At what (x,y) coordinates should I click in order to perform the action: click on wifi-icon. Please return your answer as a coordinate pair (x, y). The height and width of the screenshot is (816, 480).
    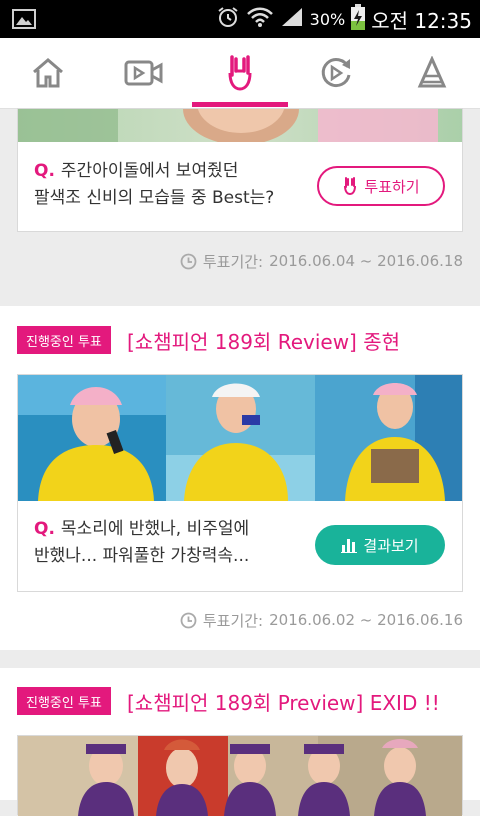
    Looking at the image, I should click on (260, 19).